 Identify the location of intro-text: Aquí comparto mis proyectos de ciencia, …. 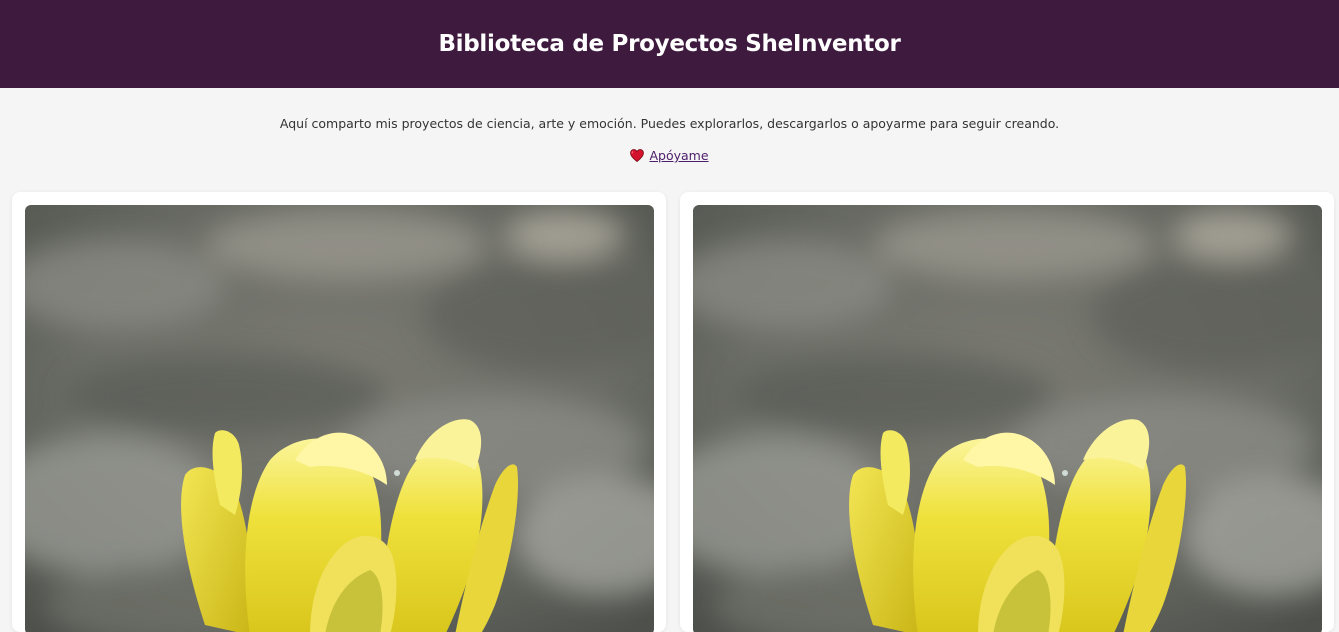
(669, 123).